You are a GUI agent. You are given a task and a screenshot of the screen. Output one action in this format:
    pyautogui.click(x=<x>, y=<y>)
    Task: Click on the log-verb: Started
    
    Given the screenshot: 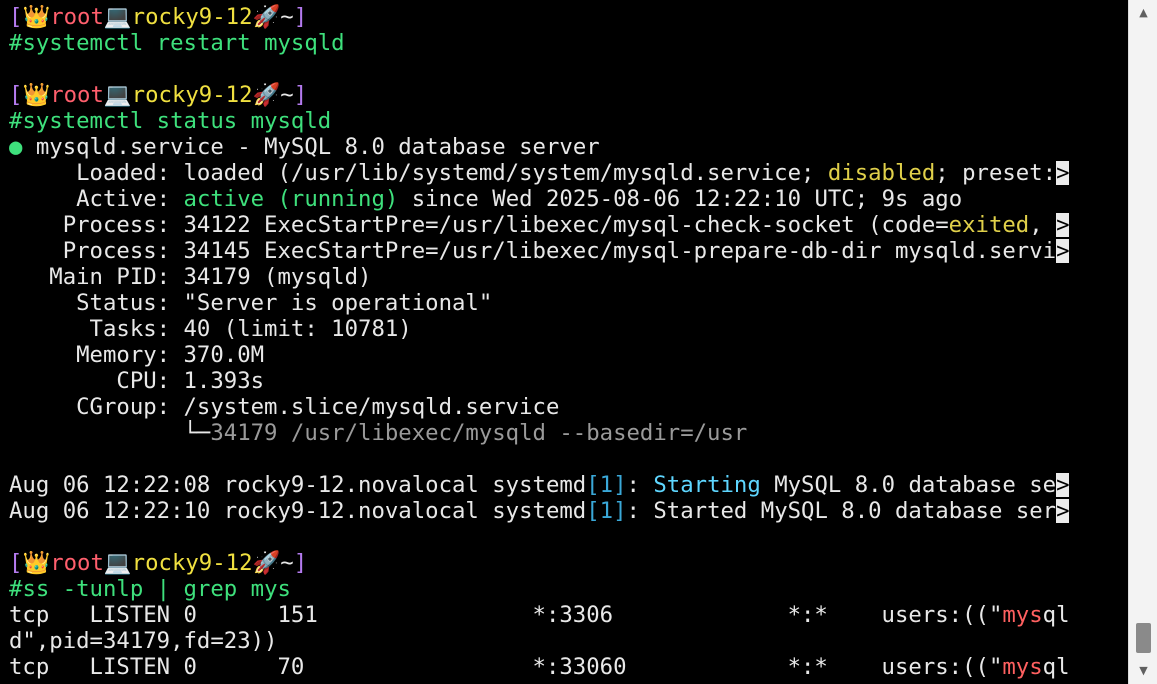 What is the action you would take?
    pyautogui.click(x=700, y=511)
    